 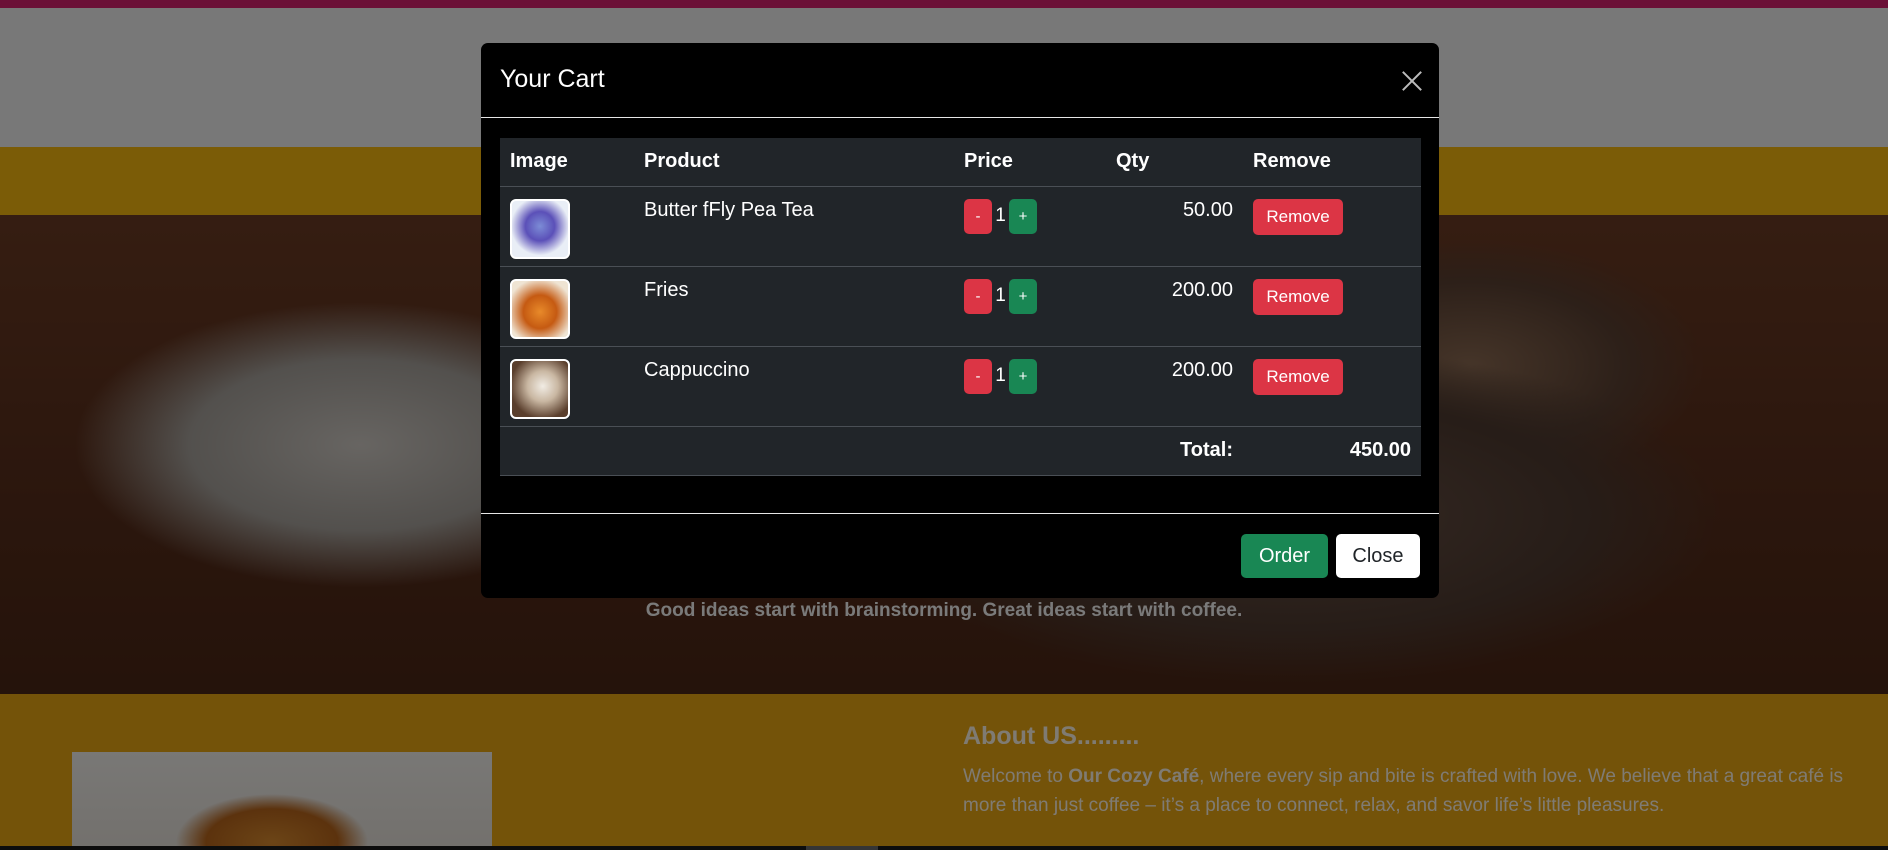 I want to click on column-header-price: Price, so click(x=1030, y=162).